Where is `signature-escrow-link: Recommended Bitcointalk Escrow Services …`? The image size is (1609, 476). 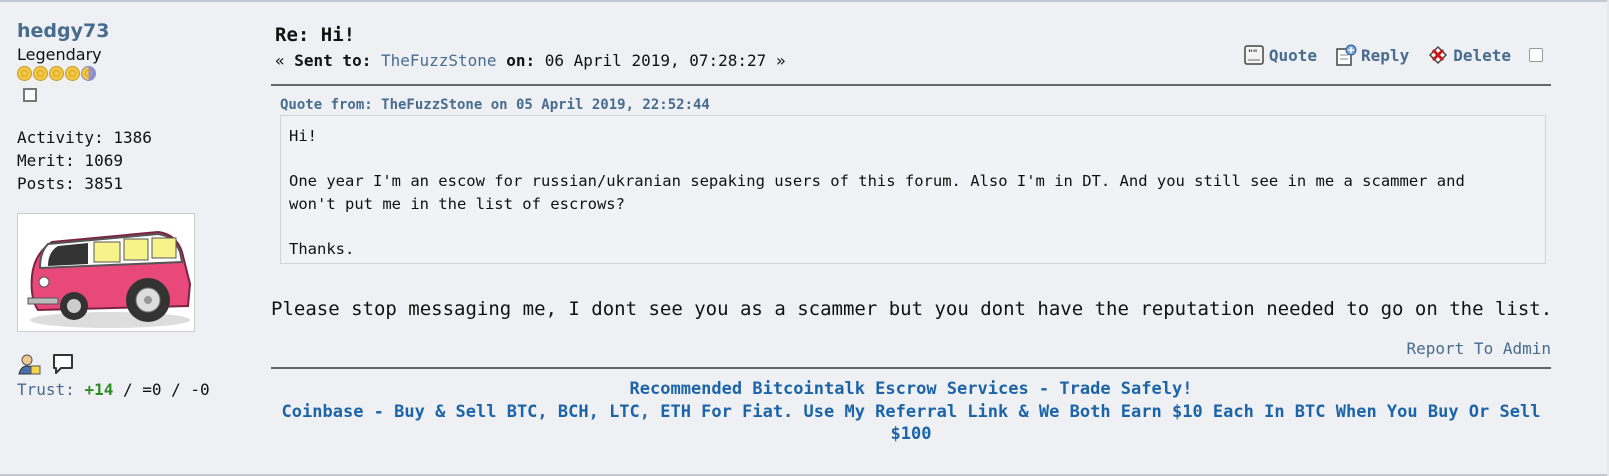
signature-escrow-link: Recommended Bitcointalk Escrow Services … is located at coordinates (911, 389).